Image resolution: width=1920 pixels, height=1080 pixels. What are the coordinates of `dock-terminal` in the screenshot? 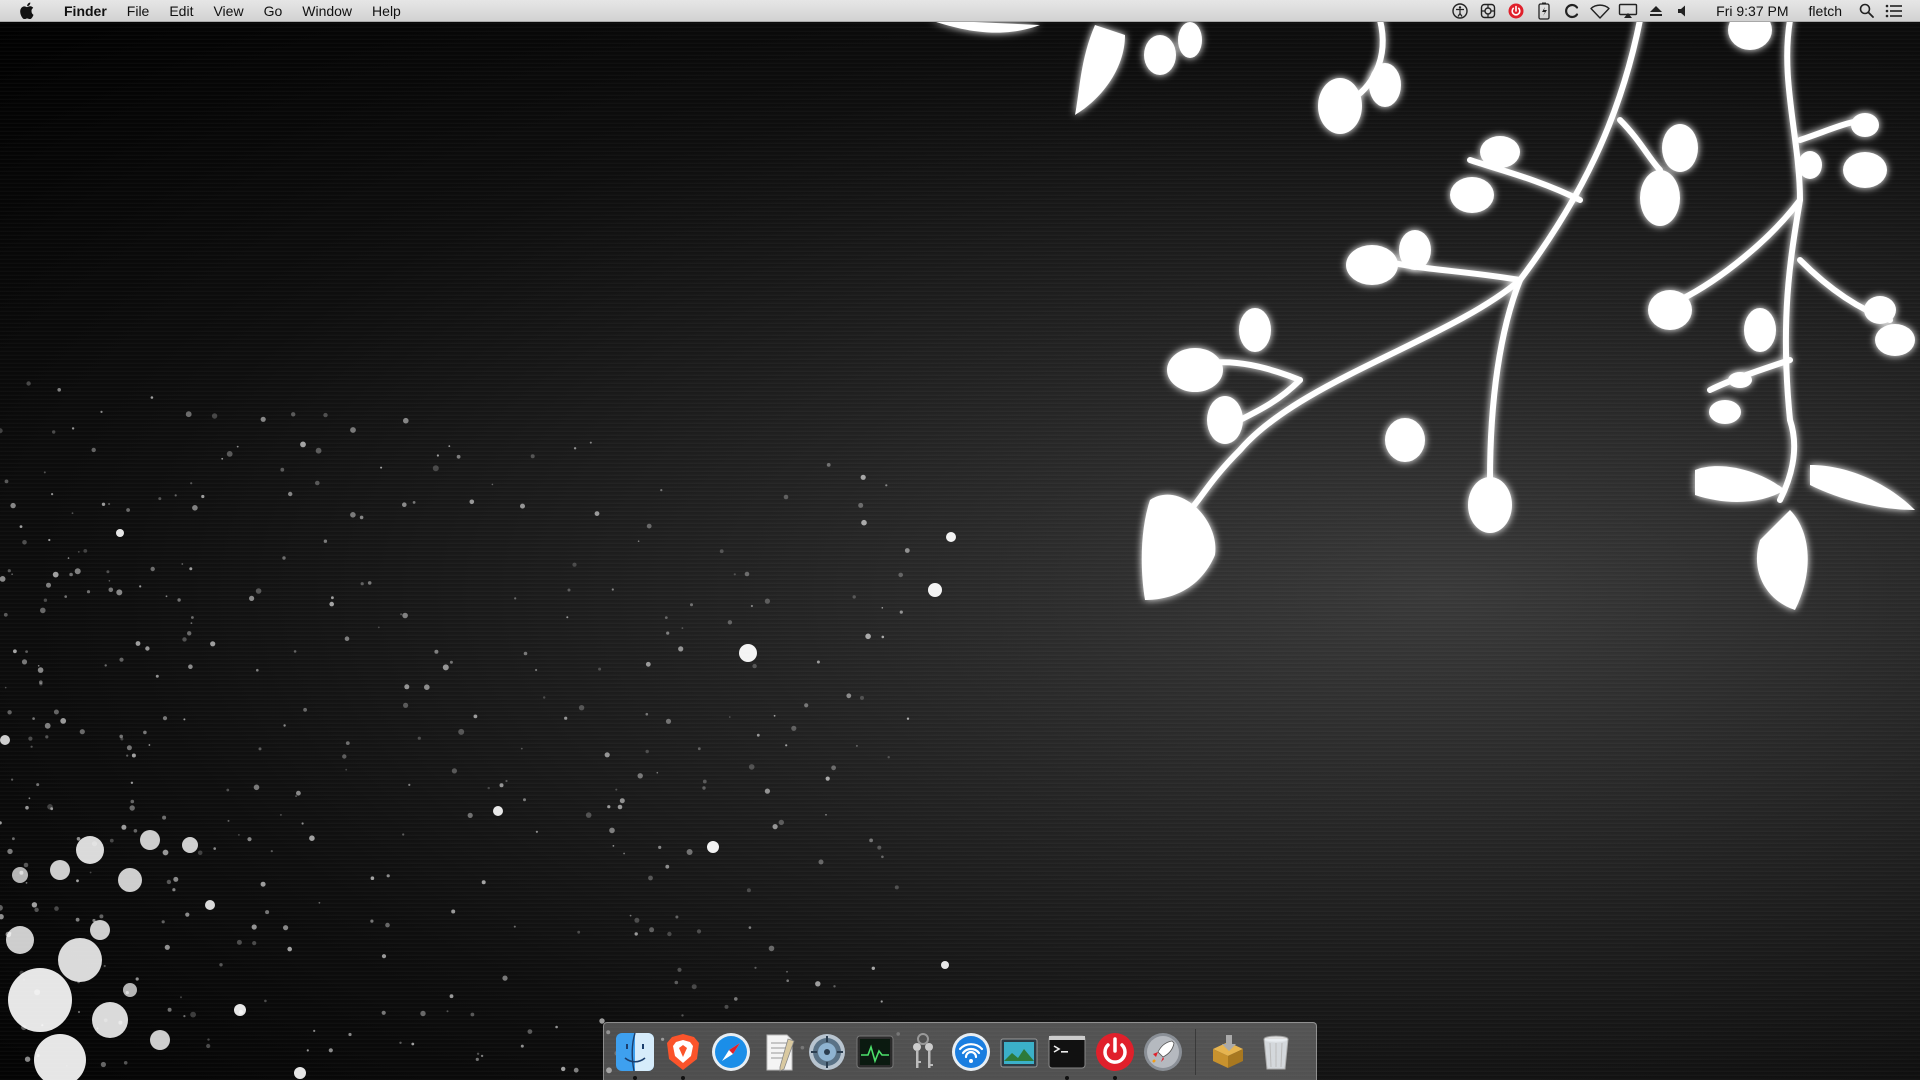 It's located at (1067, 1054).